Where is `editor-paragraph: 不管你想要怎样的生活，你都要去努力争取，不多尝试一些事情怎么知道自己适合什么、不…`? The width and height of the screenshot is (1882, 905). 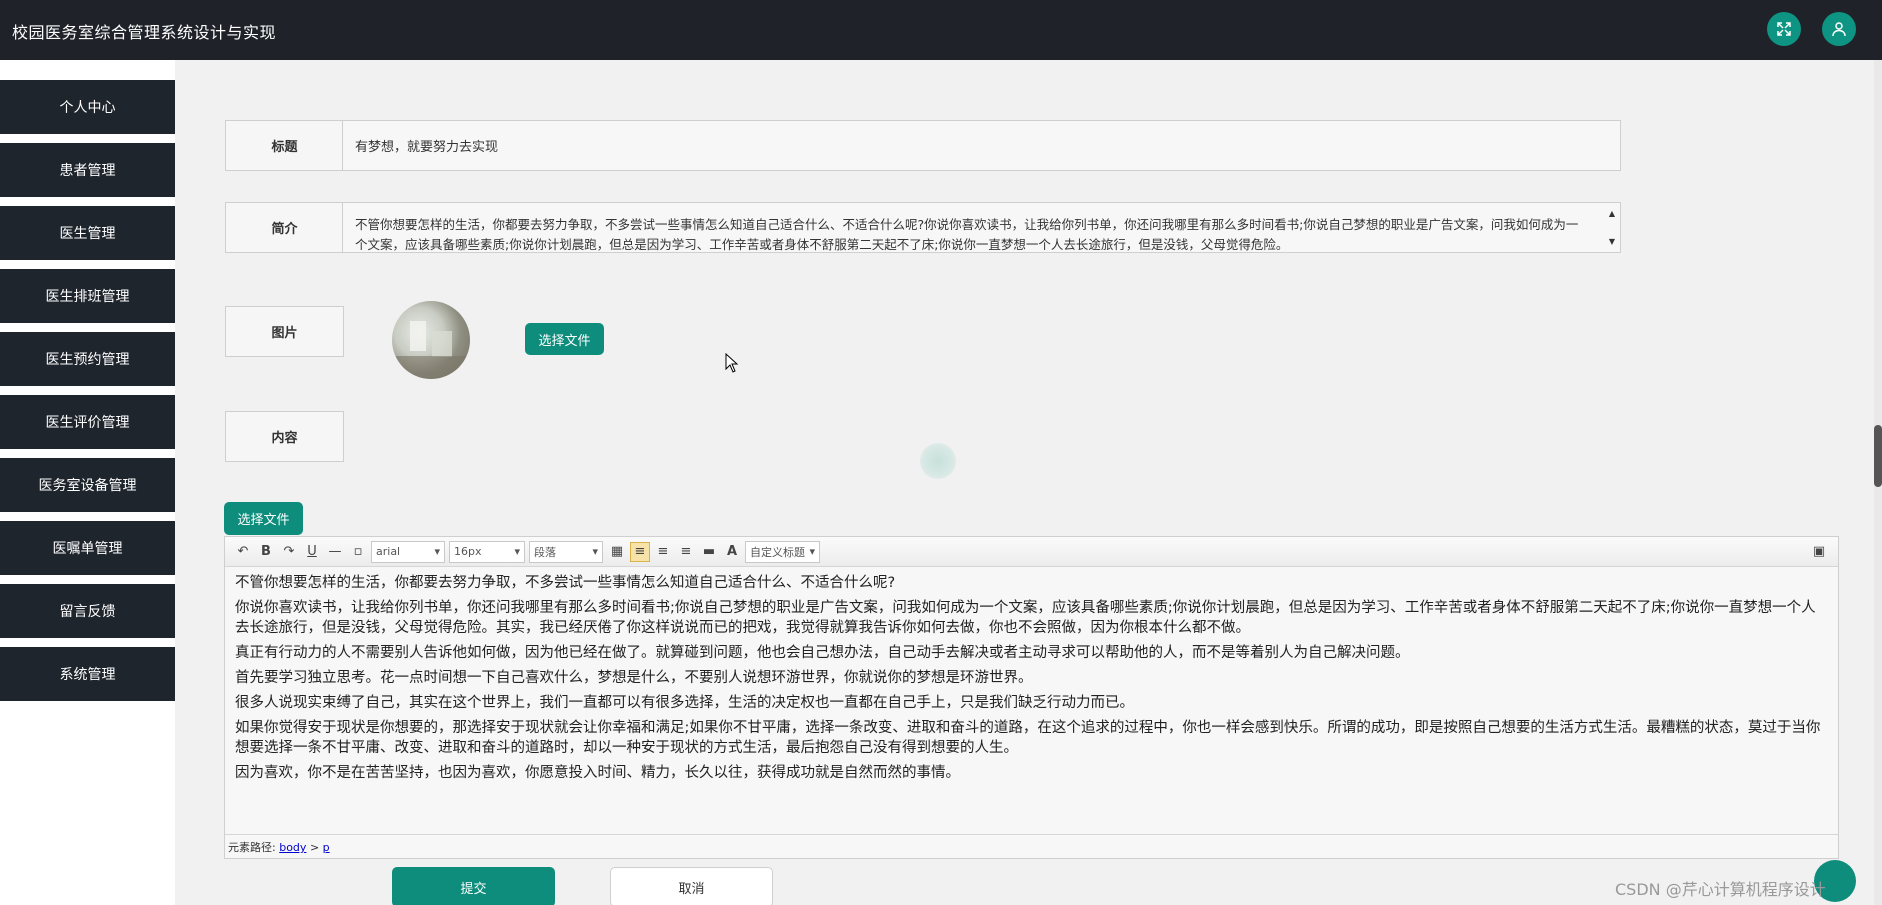
editor-paragraph: 不管你想要怎样的生活，你都要去努力争取，不多尝试一些事情怎么知道自己适合什么、不… is located at coordinates (565, 583).